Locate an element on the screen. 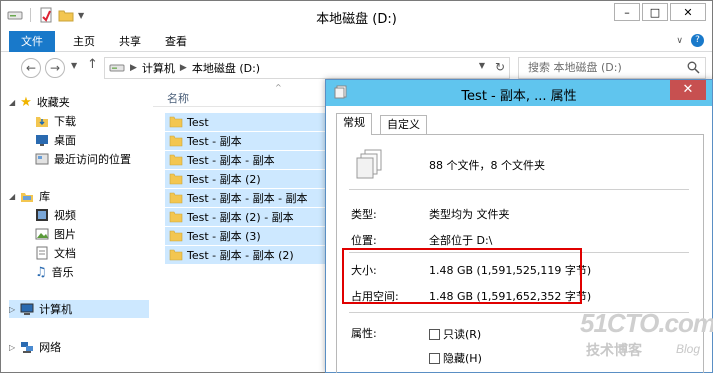  nav-favorites: ◢ ★ 收藏夹 is located at coordinates (39, 102).